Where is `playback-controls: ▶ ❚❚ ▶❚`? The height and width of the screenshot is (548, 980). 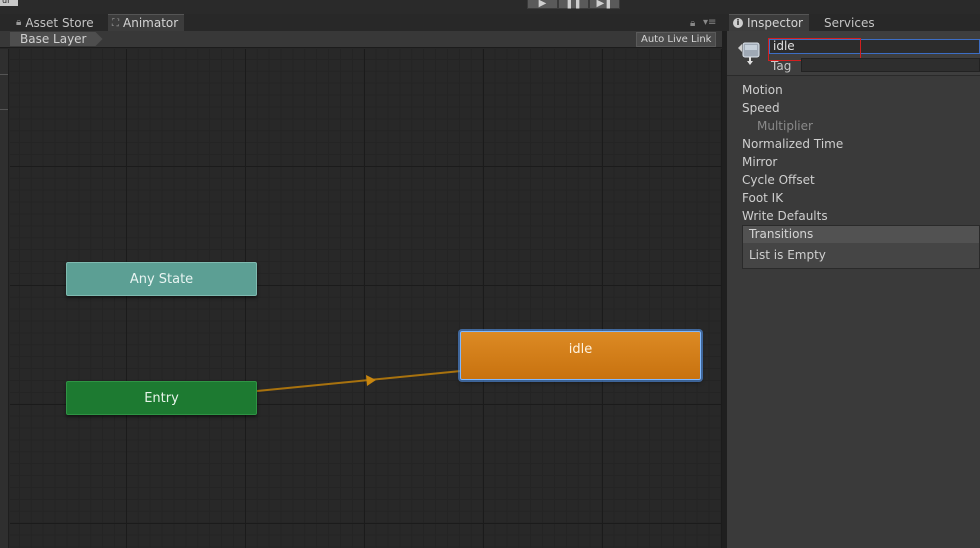 playback-controls: ▶ ❚❚ ▶❚ is located at coordinates (573, 4).